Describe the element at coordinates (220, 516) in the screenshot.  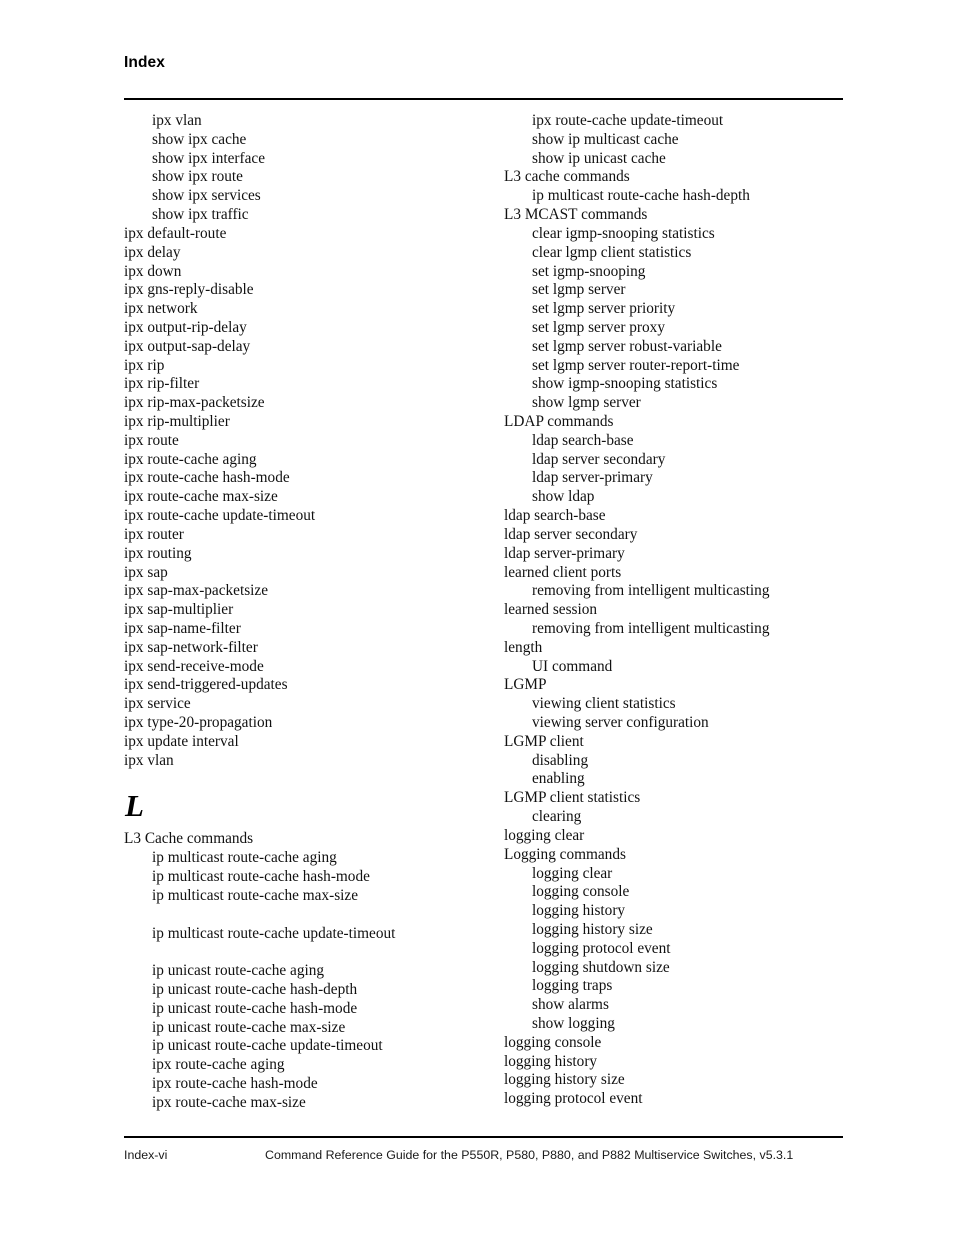
I see `index-entry-main: ipx route-cache update-timeout` at that location.